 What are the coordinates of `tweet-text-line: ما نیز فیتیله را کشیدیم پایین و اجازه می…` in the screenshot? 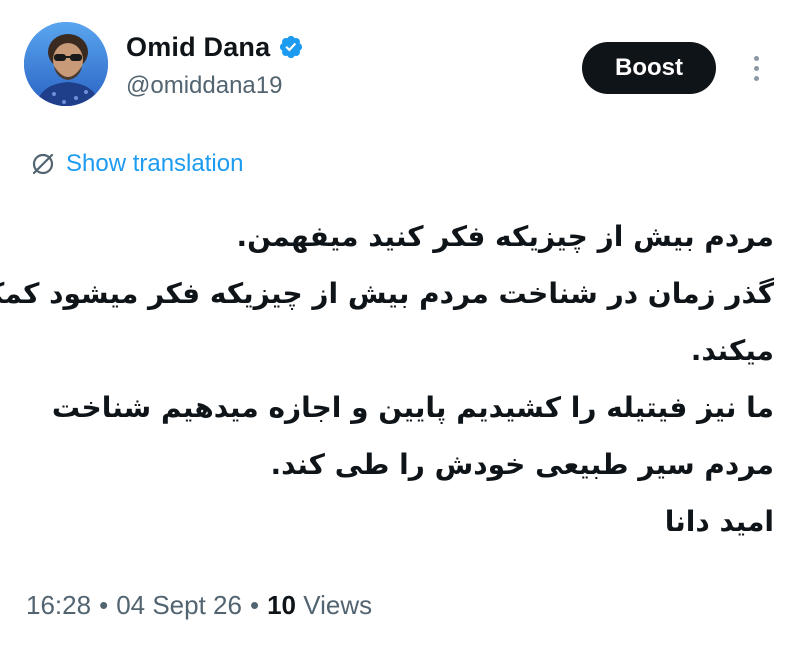 It's located at (412, 407).